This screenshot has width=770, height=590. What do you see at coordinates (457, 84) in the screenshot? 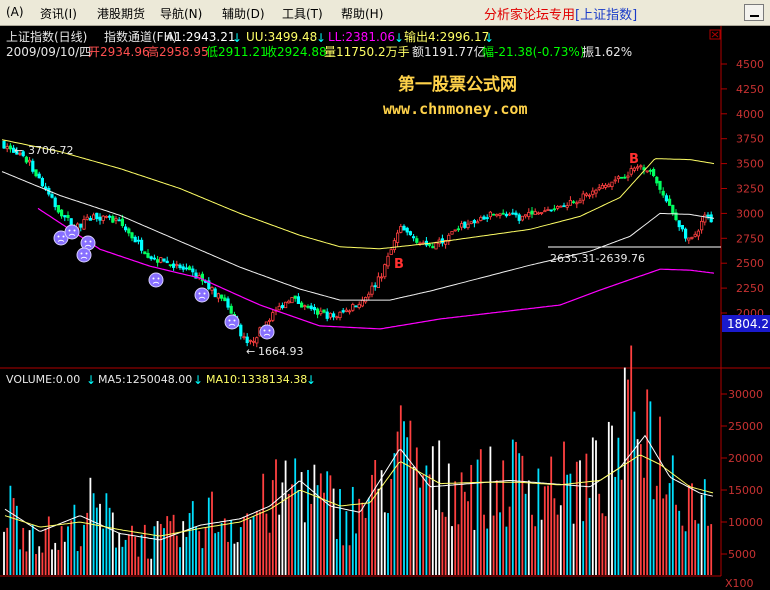
I see `watermark-title: 第一股票公式网` at bounding box center [457, 84].